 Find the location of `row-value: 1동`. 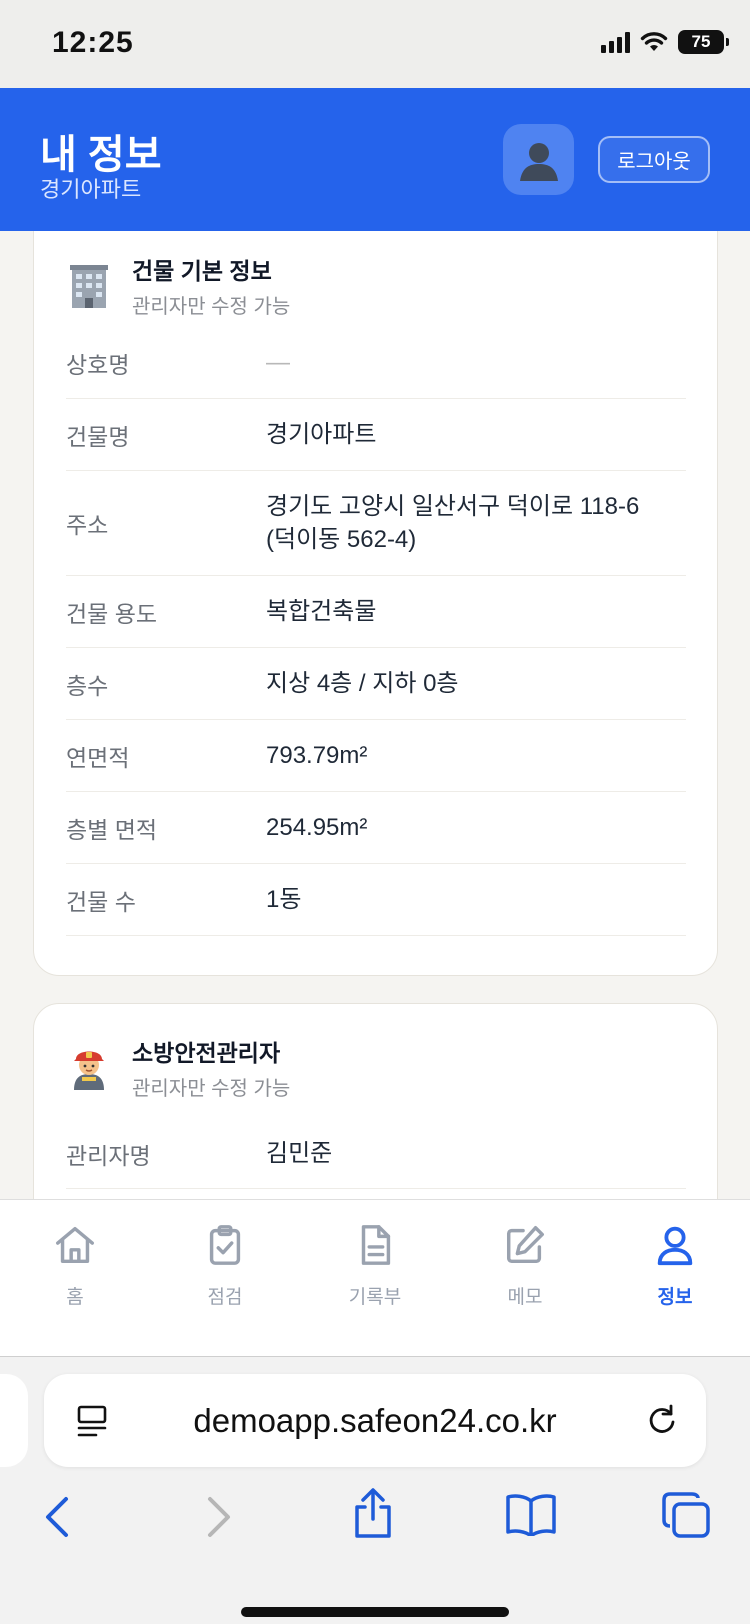

row-value: 1동 is located at coordinates (284, 899).